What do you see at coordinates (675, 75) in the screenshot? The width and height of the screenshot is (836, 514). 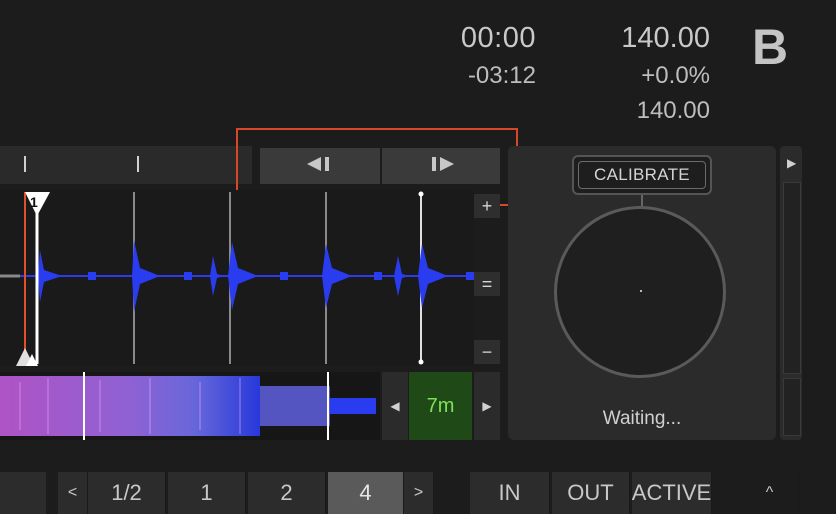 I see `pitch-display: +0.0%` at bounding box center [675, 75].